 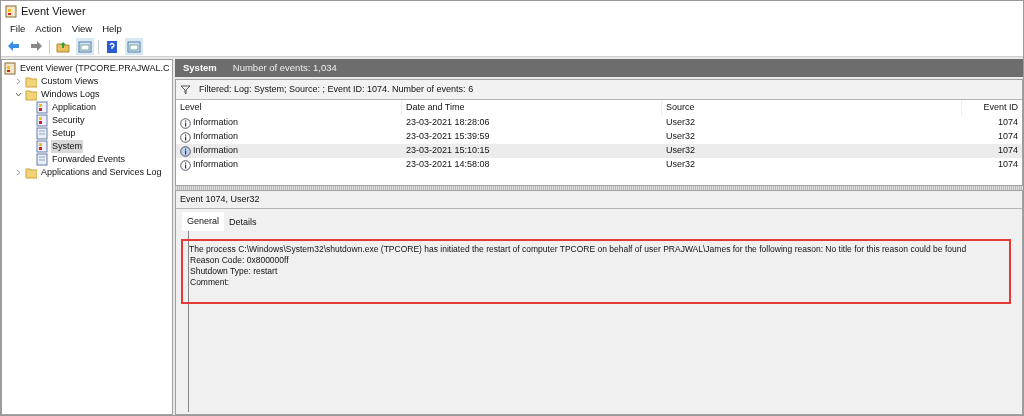 What do you see at coordinates (67, 146) in the screenshot?
I see `tree-item: System` at bounding box center [67, 146].